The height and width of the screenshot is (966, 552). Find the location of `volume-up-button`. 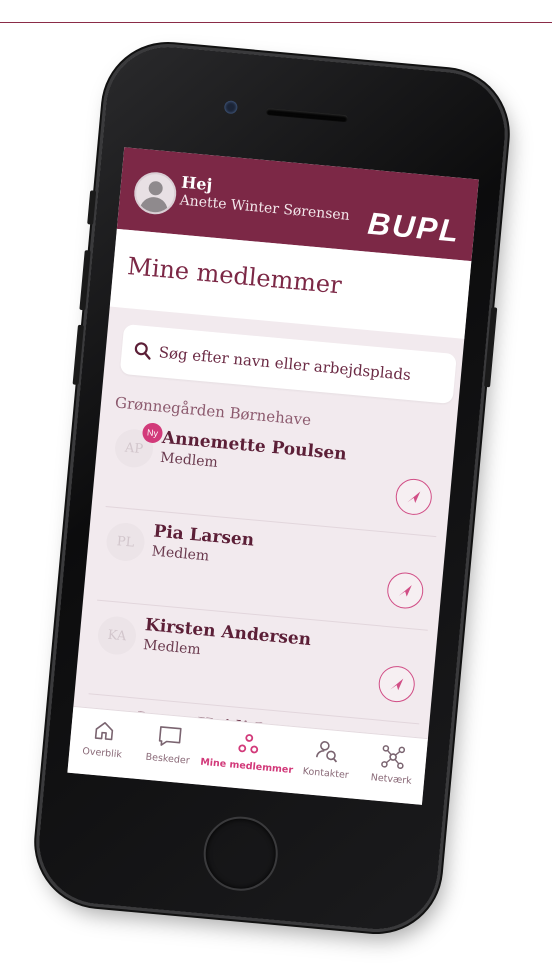

volume-up-button is located at coordinates (85, 280).